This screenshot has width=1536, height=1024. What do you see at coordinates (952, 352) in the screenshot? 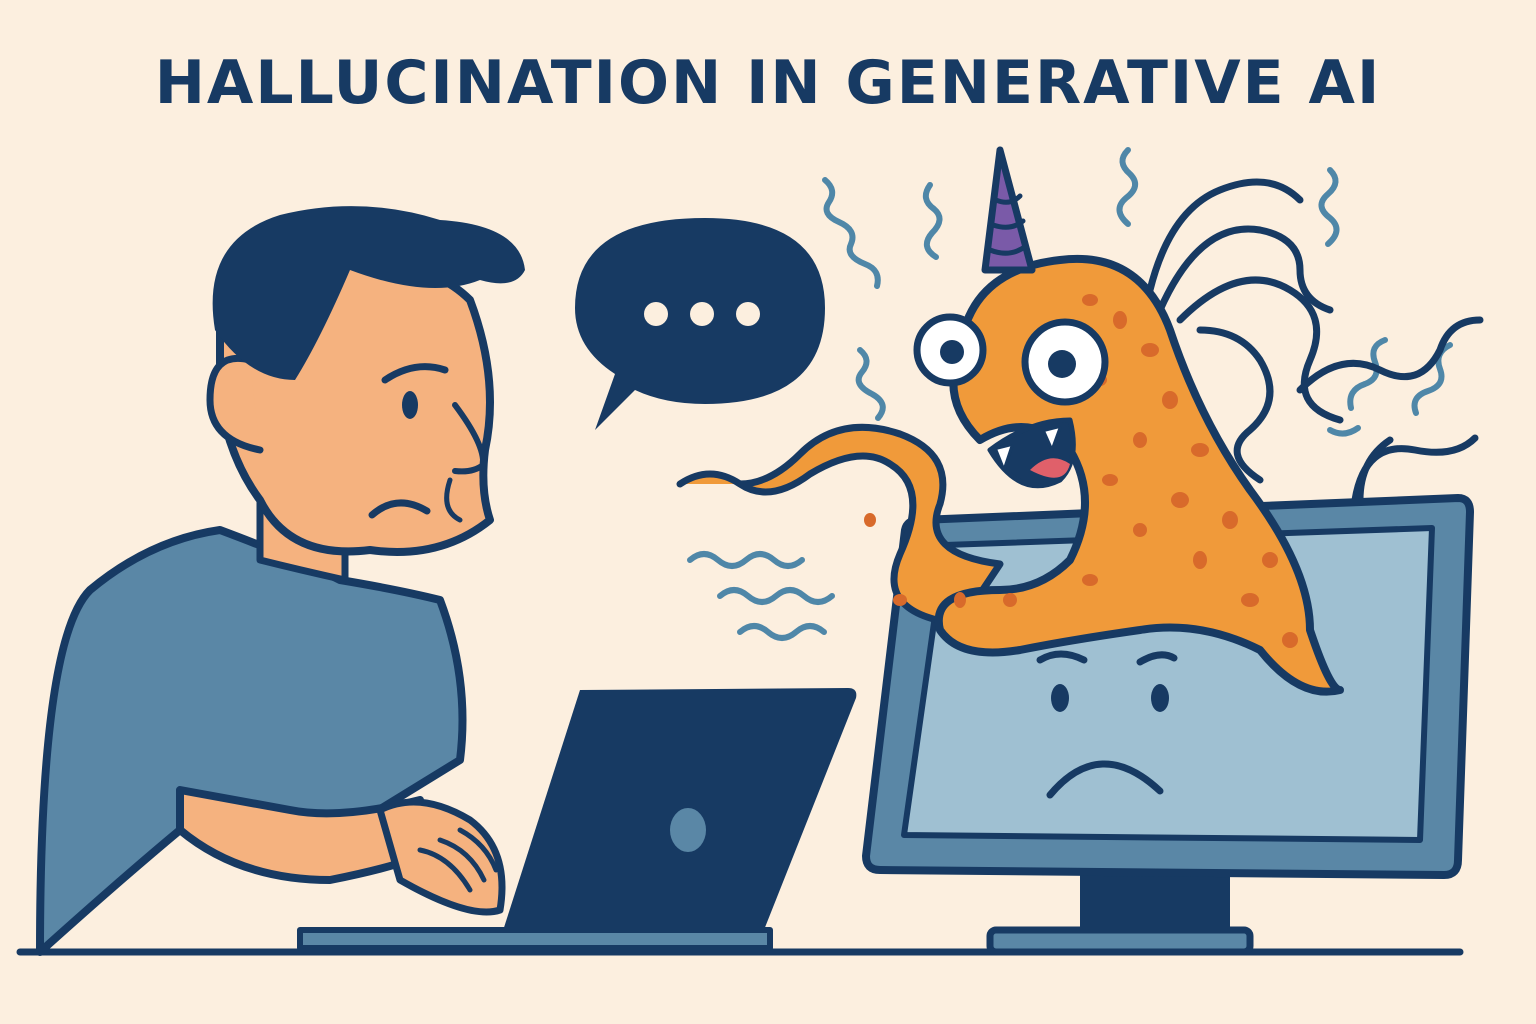
I see `monster-left-pupil` at bounding box center [952, 352].